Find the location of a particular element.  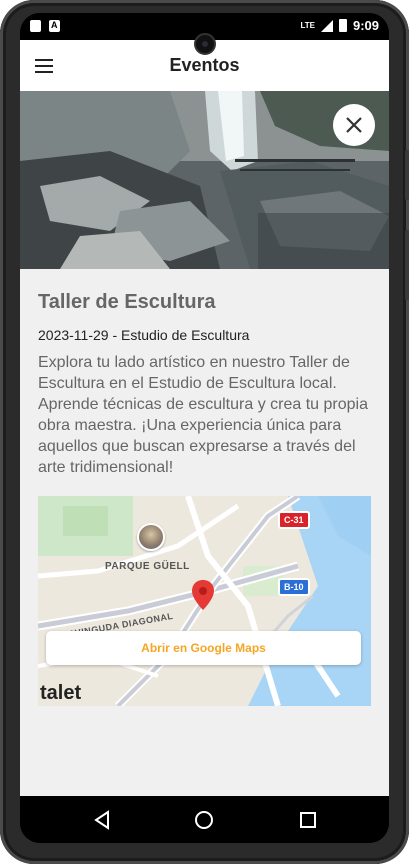

status-time: 9:09 is located at coordinates (365, 25).